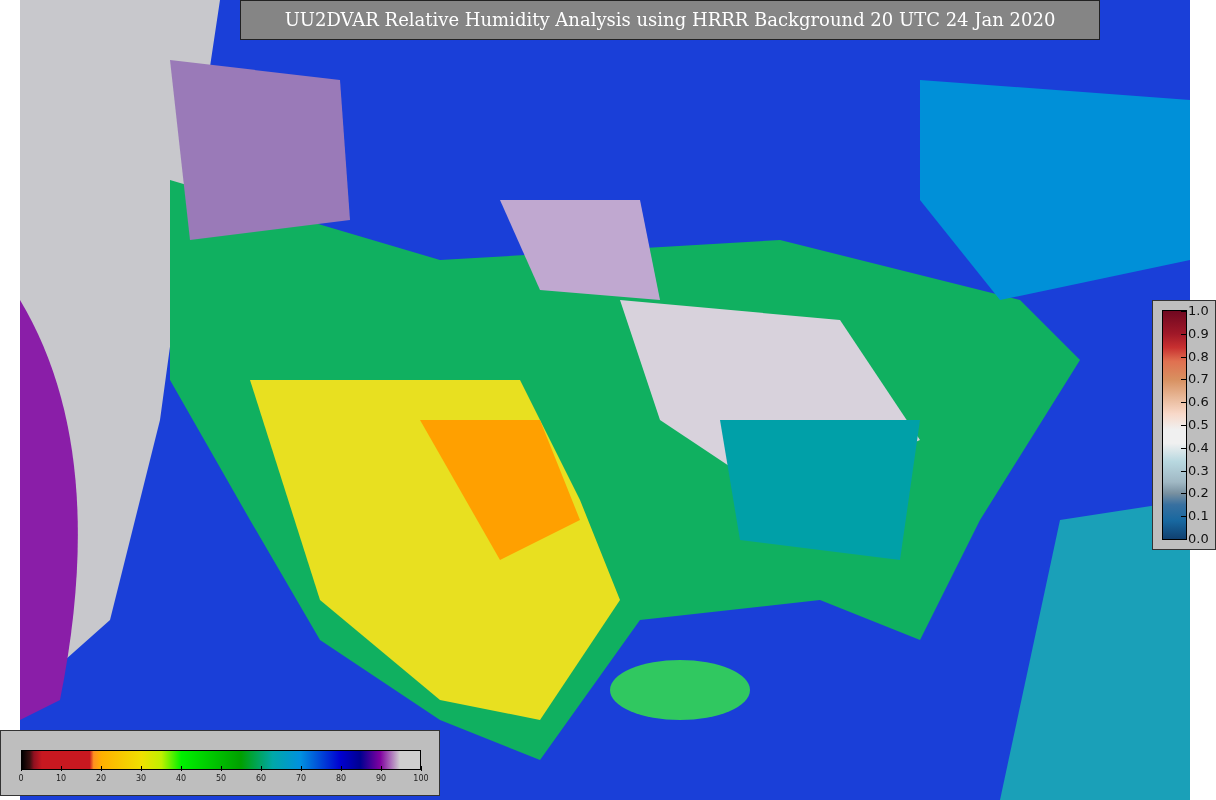 The image size is (1216, 800). I want to click on tick-label: 50, so click(221, 778).